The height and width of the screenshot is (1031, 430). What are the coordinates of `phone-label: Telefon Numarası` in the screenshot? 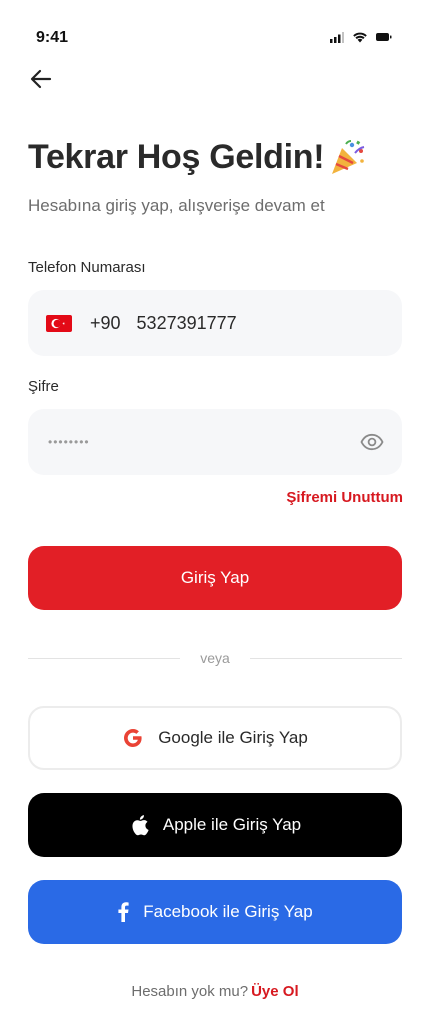 It's located at (87, 267).